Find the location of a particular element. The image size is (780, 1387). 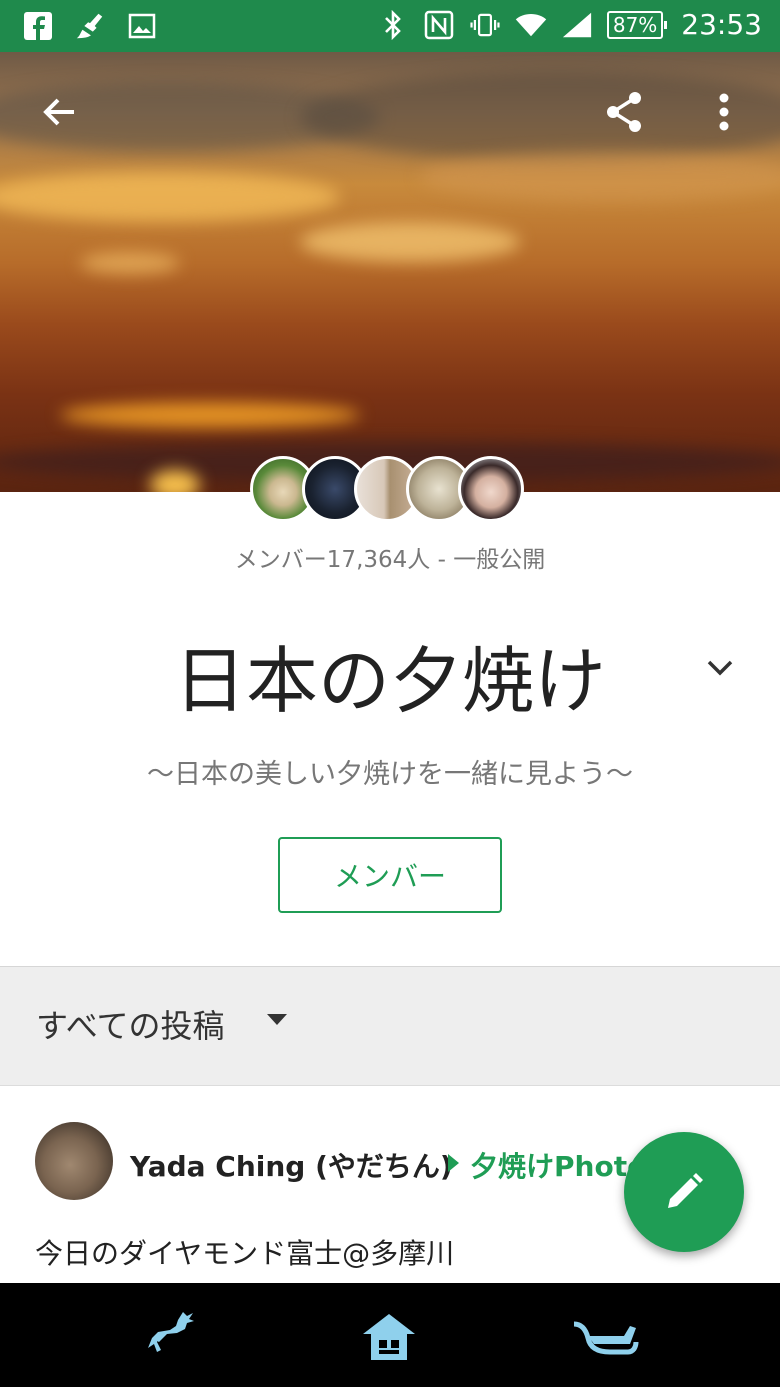

more-options-button is located at coordinates (724, 112).